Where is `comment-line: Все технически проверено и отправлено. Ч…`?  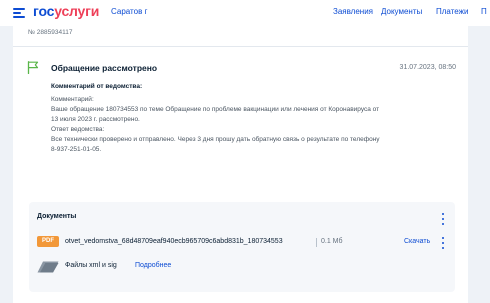 comment-line: Все технически проверено и отправлено. Ч… is located at coordinates (215, 139).